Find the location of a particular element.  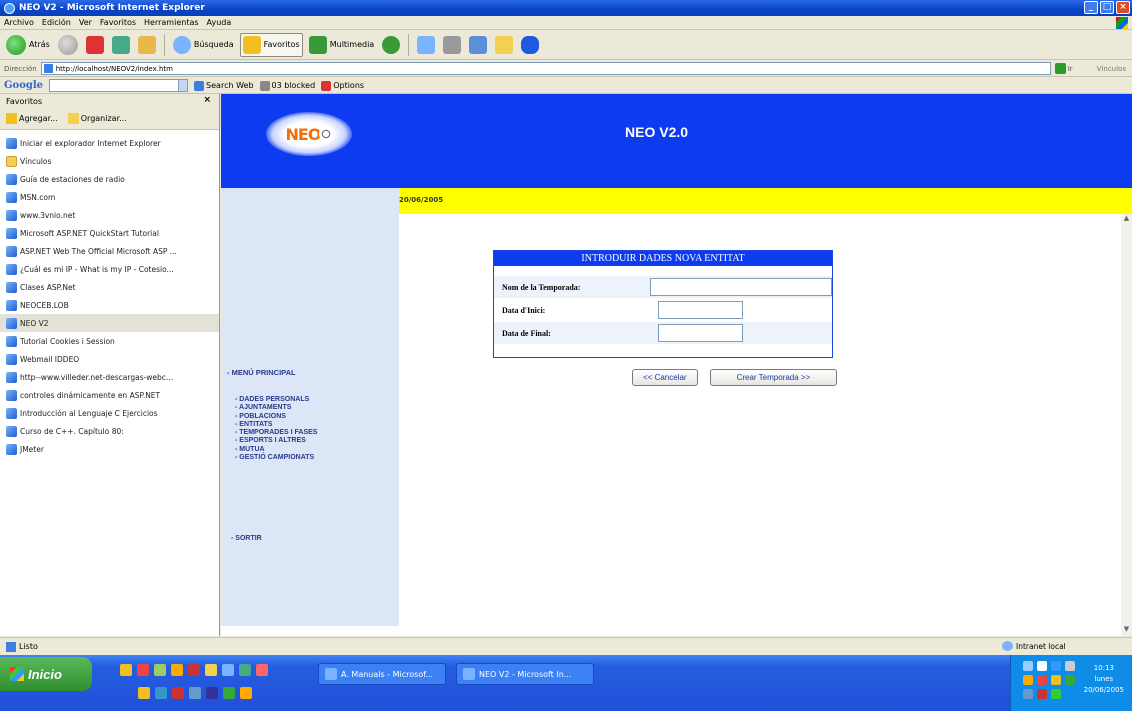

favorite-item: Webmail IDDEO is located at coordinates (109, 359).